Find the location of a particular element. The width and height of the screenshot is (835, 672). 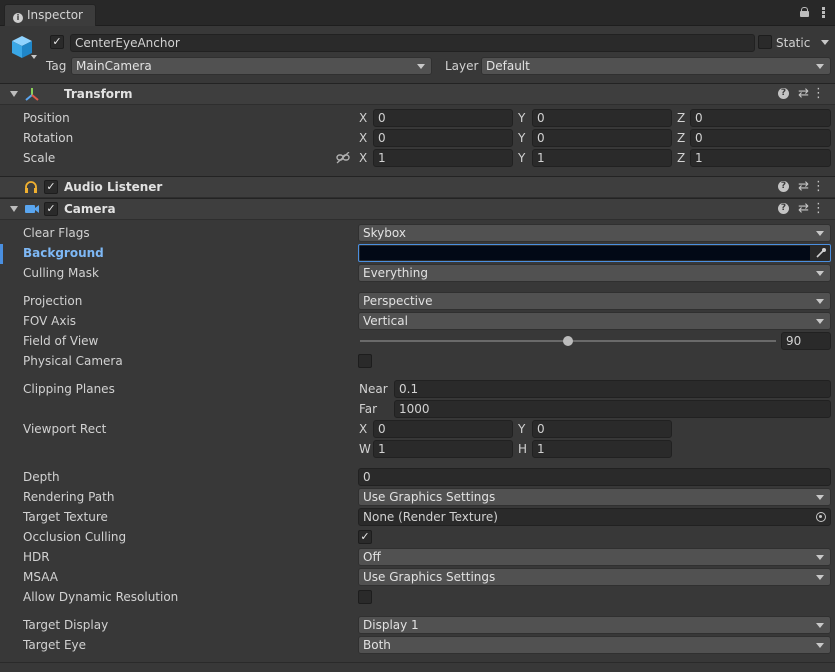

viewport-rect-label: Viewport Rect is located at coordinates (65, 429).